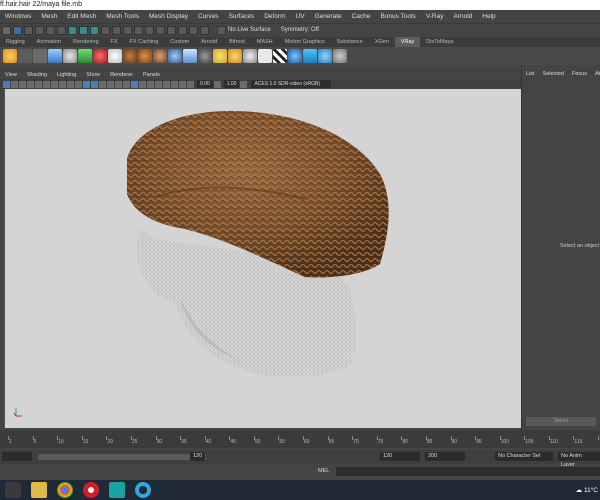 Image resolution: width=600 pixels, height=500 pixels. Describe the element at coordinates (171, 30) in the screenshot. I see `snap-curve-icon` at that location.